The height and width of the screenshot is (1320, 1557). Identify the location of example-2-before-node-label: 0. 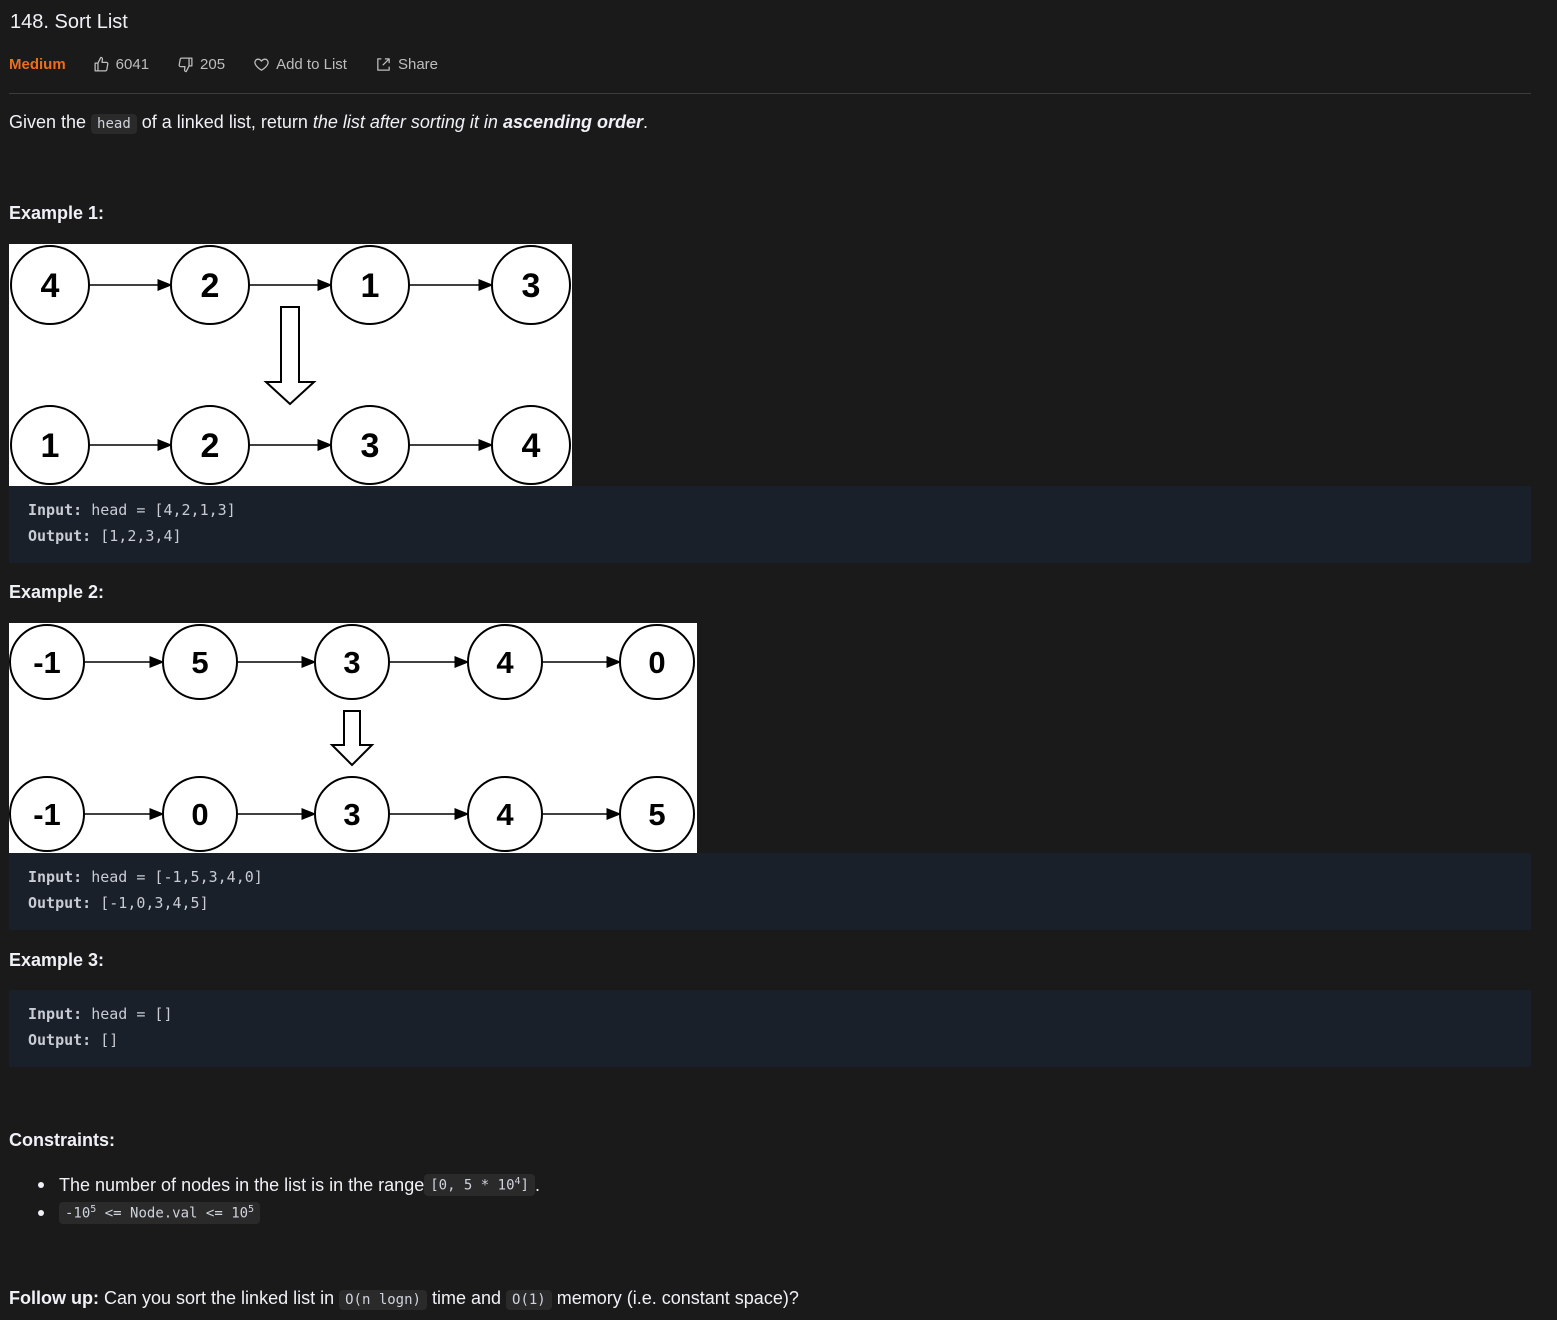
(656, 662).